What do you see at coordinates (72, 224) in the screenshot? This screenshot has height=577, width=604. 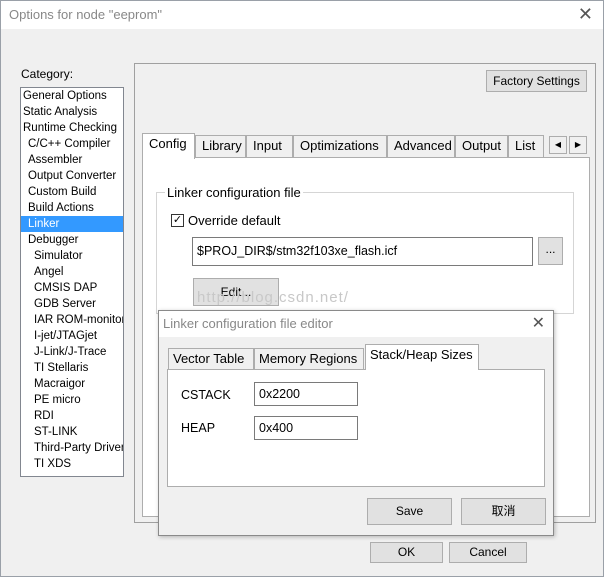 I see `category-item-linker: Linker` at bounding box center [72, 224].